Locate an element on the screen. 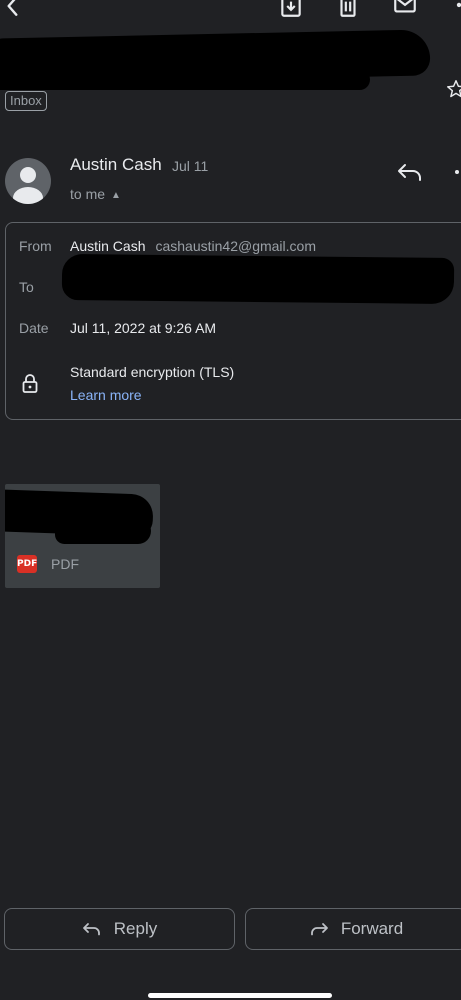  mail-icon is located at coordinates (405, 10).